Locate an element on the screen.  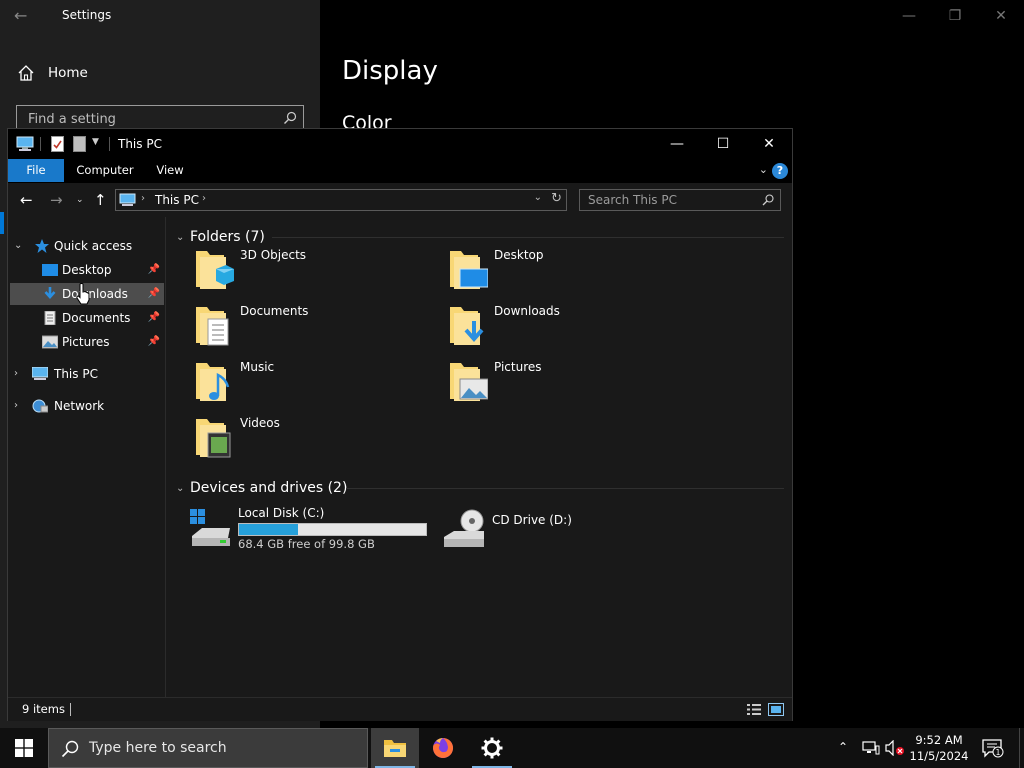
refresh-icon: ↻ is located at coordinates (556, 198).